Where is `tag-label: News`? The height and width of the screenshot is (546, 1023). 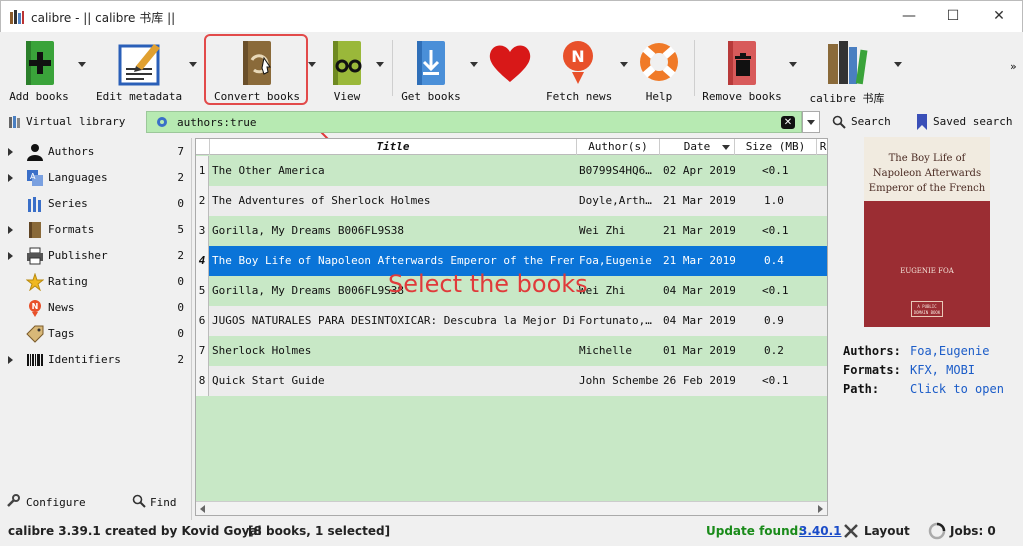 tag-label: News is located at coordinates (61, 307).